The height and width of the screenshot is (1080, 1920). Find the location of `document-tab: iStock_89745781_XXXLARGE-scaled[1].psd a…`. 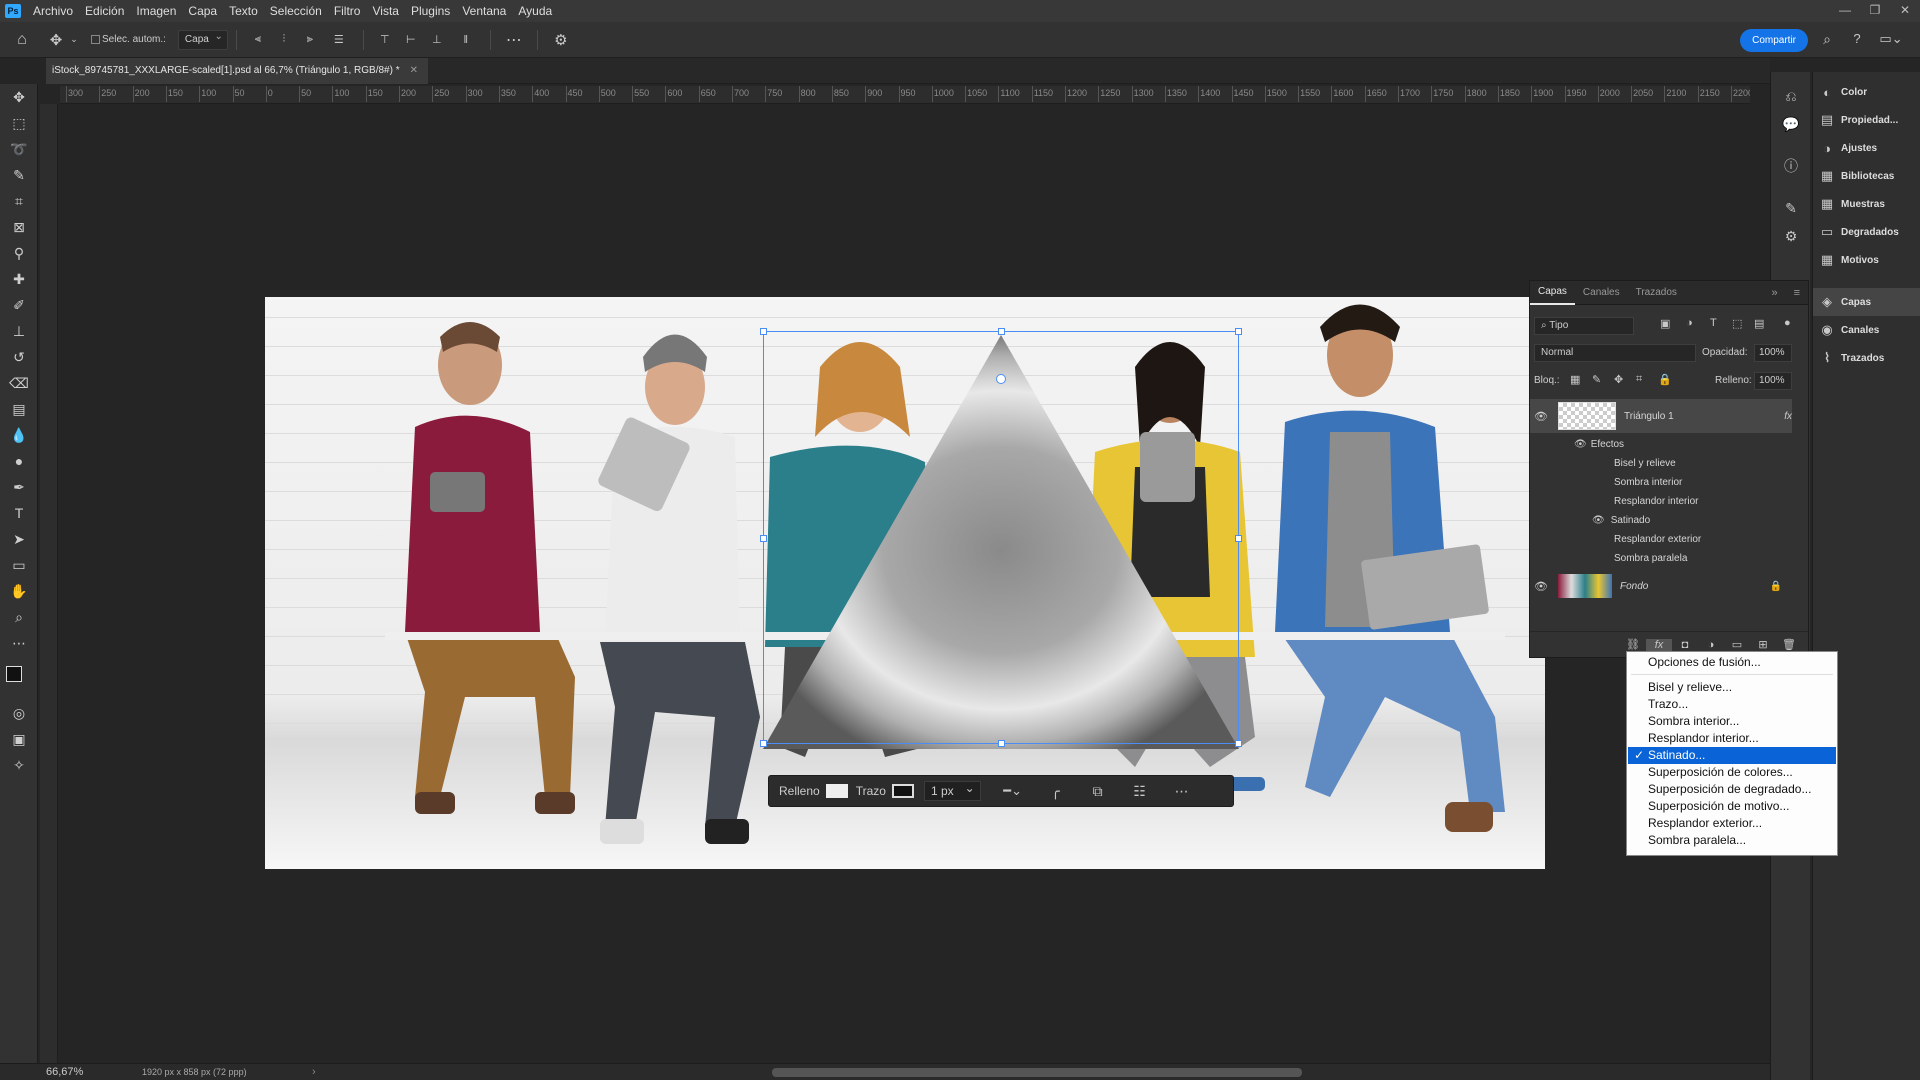

document-tab: iStock_89745781_XXXLARGE-scaled[1].psd a… is located at coordinates (237, 71).